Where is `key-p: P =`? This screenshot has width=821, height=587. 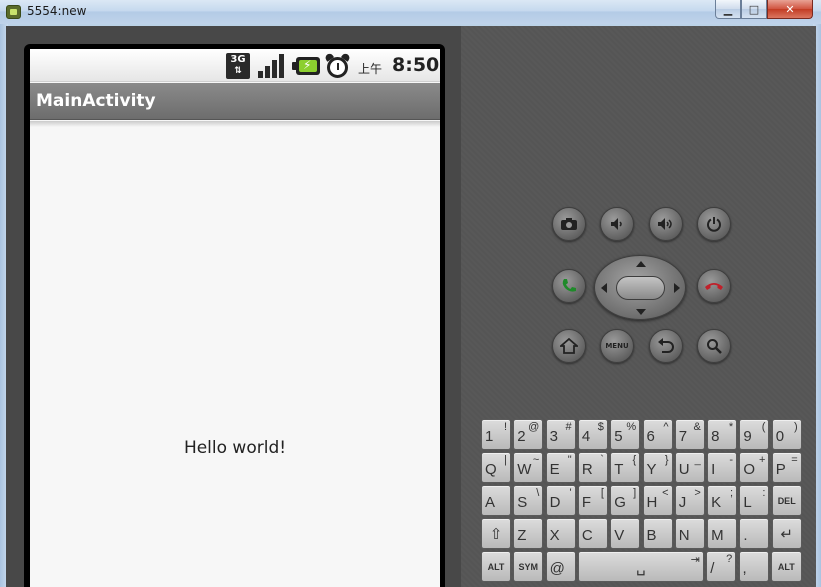
key-p: P = is located at coordinates (786, 467).